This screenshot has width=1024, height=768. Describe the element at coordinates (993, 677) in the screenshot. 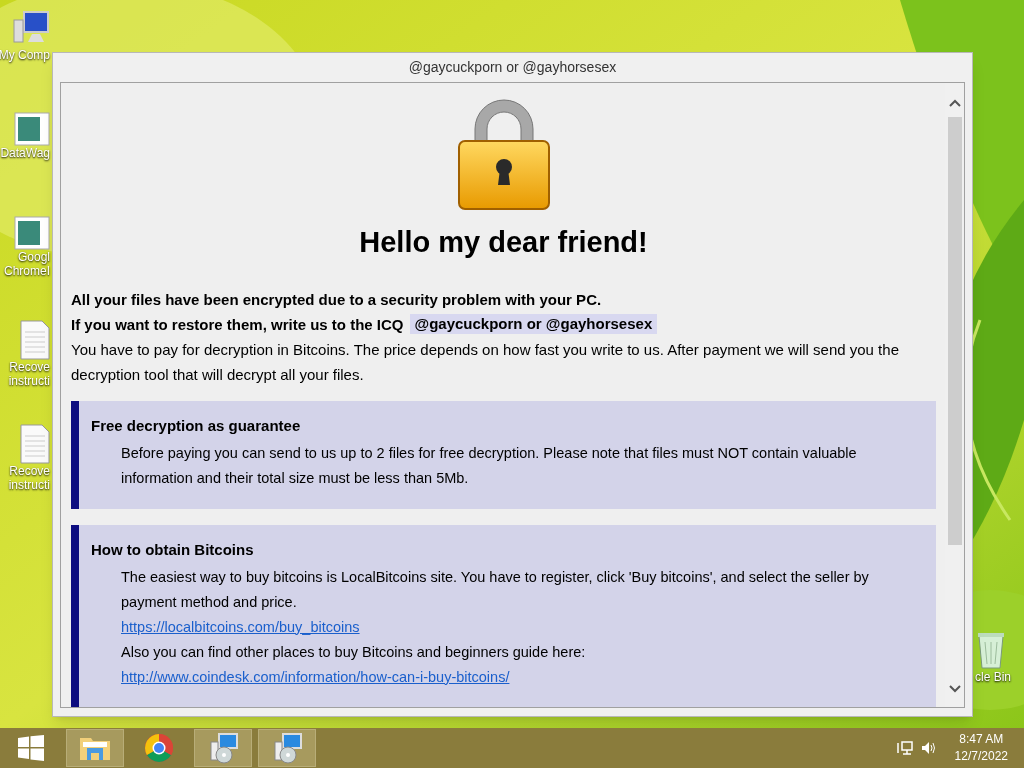

I see `icon-label: cle Bin` at that location.